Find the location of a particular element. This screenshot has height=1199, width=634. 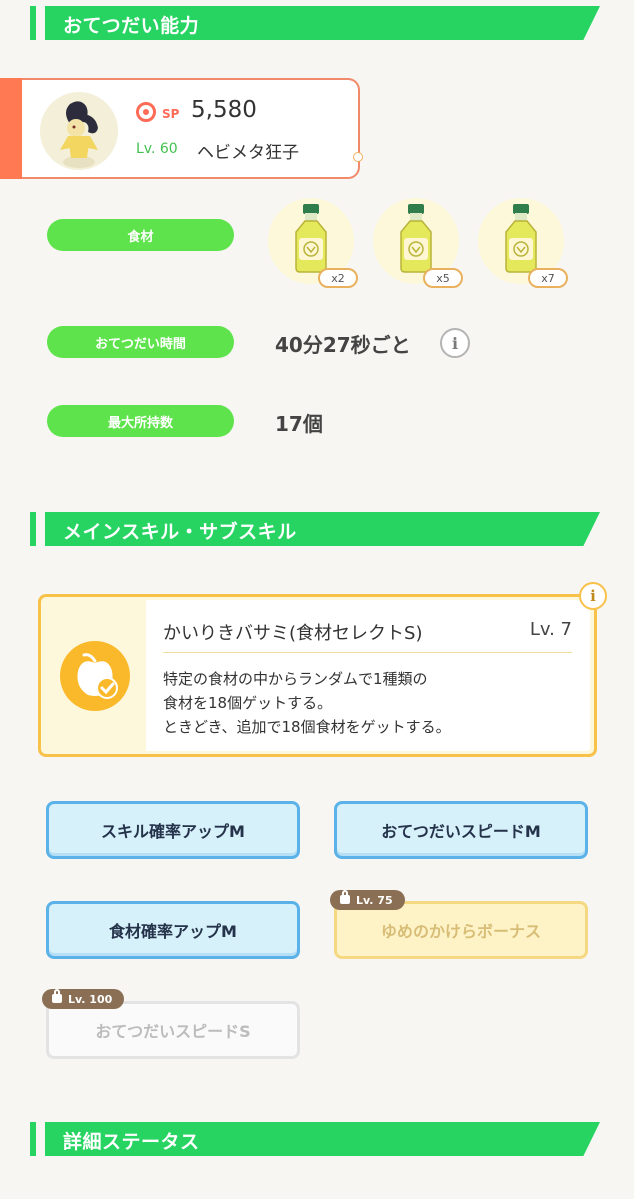

lock-level-tag: Lv. 100 is located at coordinates (83, 999).